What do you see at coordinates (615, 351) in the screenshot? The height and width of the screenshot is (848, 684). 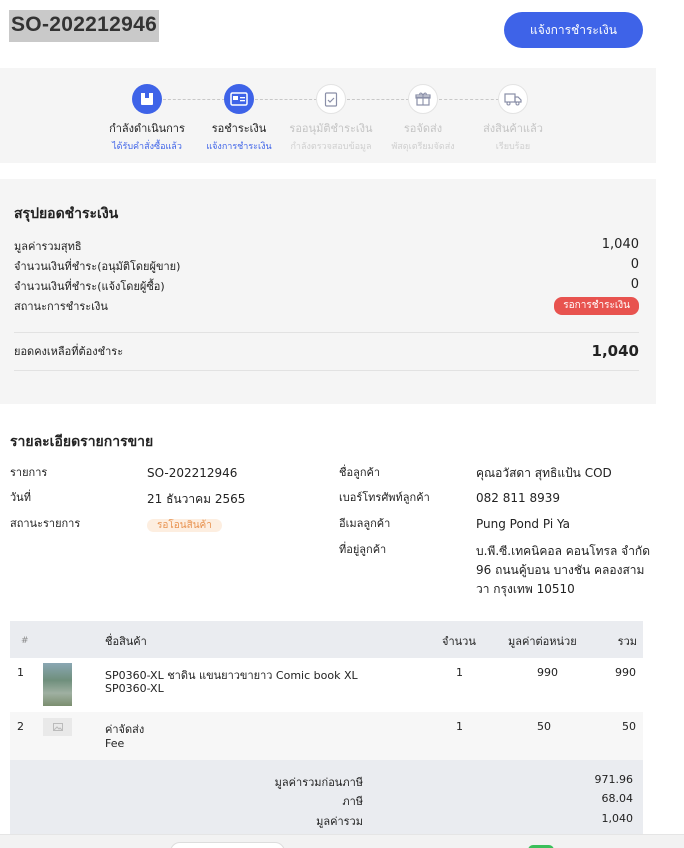 I see `remaining-value: 1,040` at bounding box center [615, 351].